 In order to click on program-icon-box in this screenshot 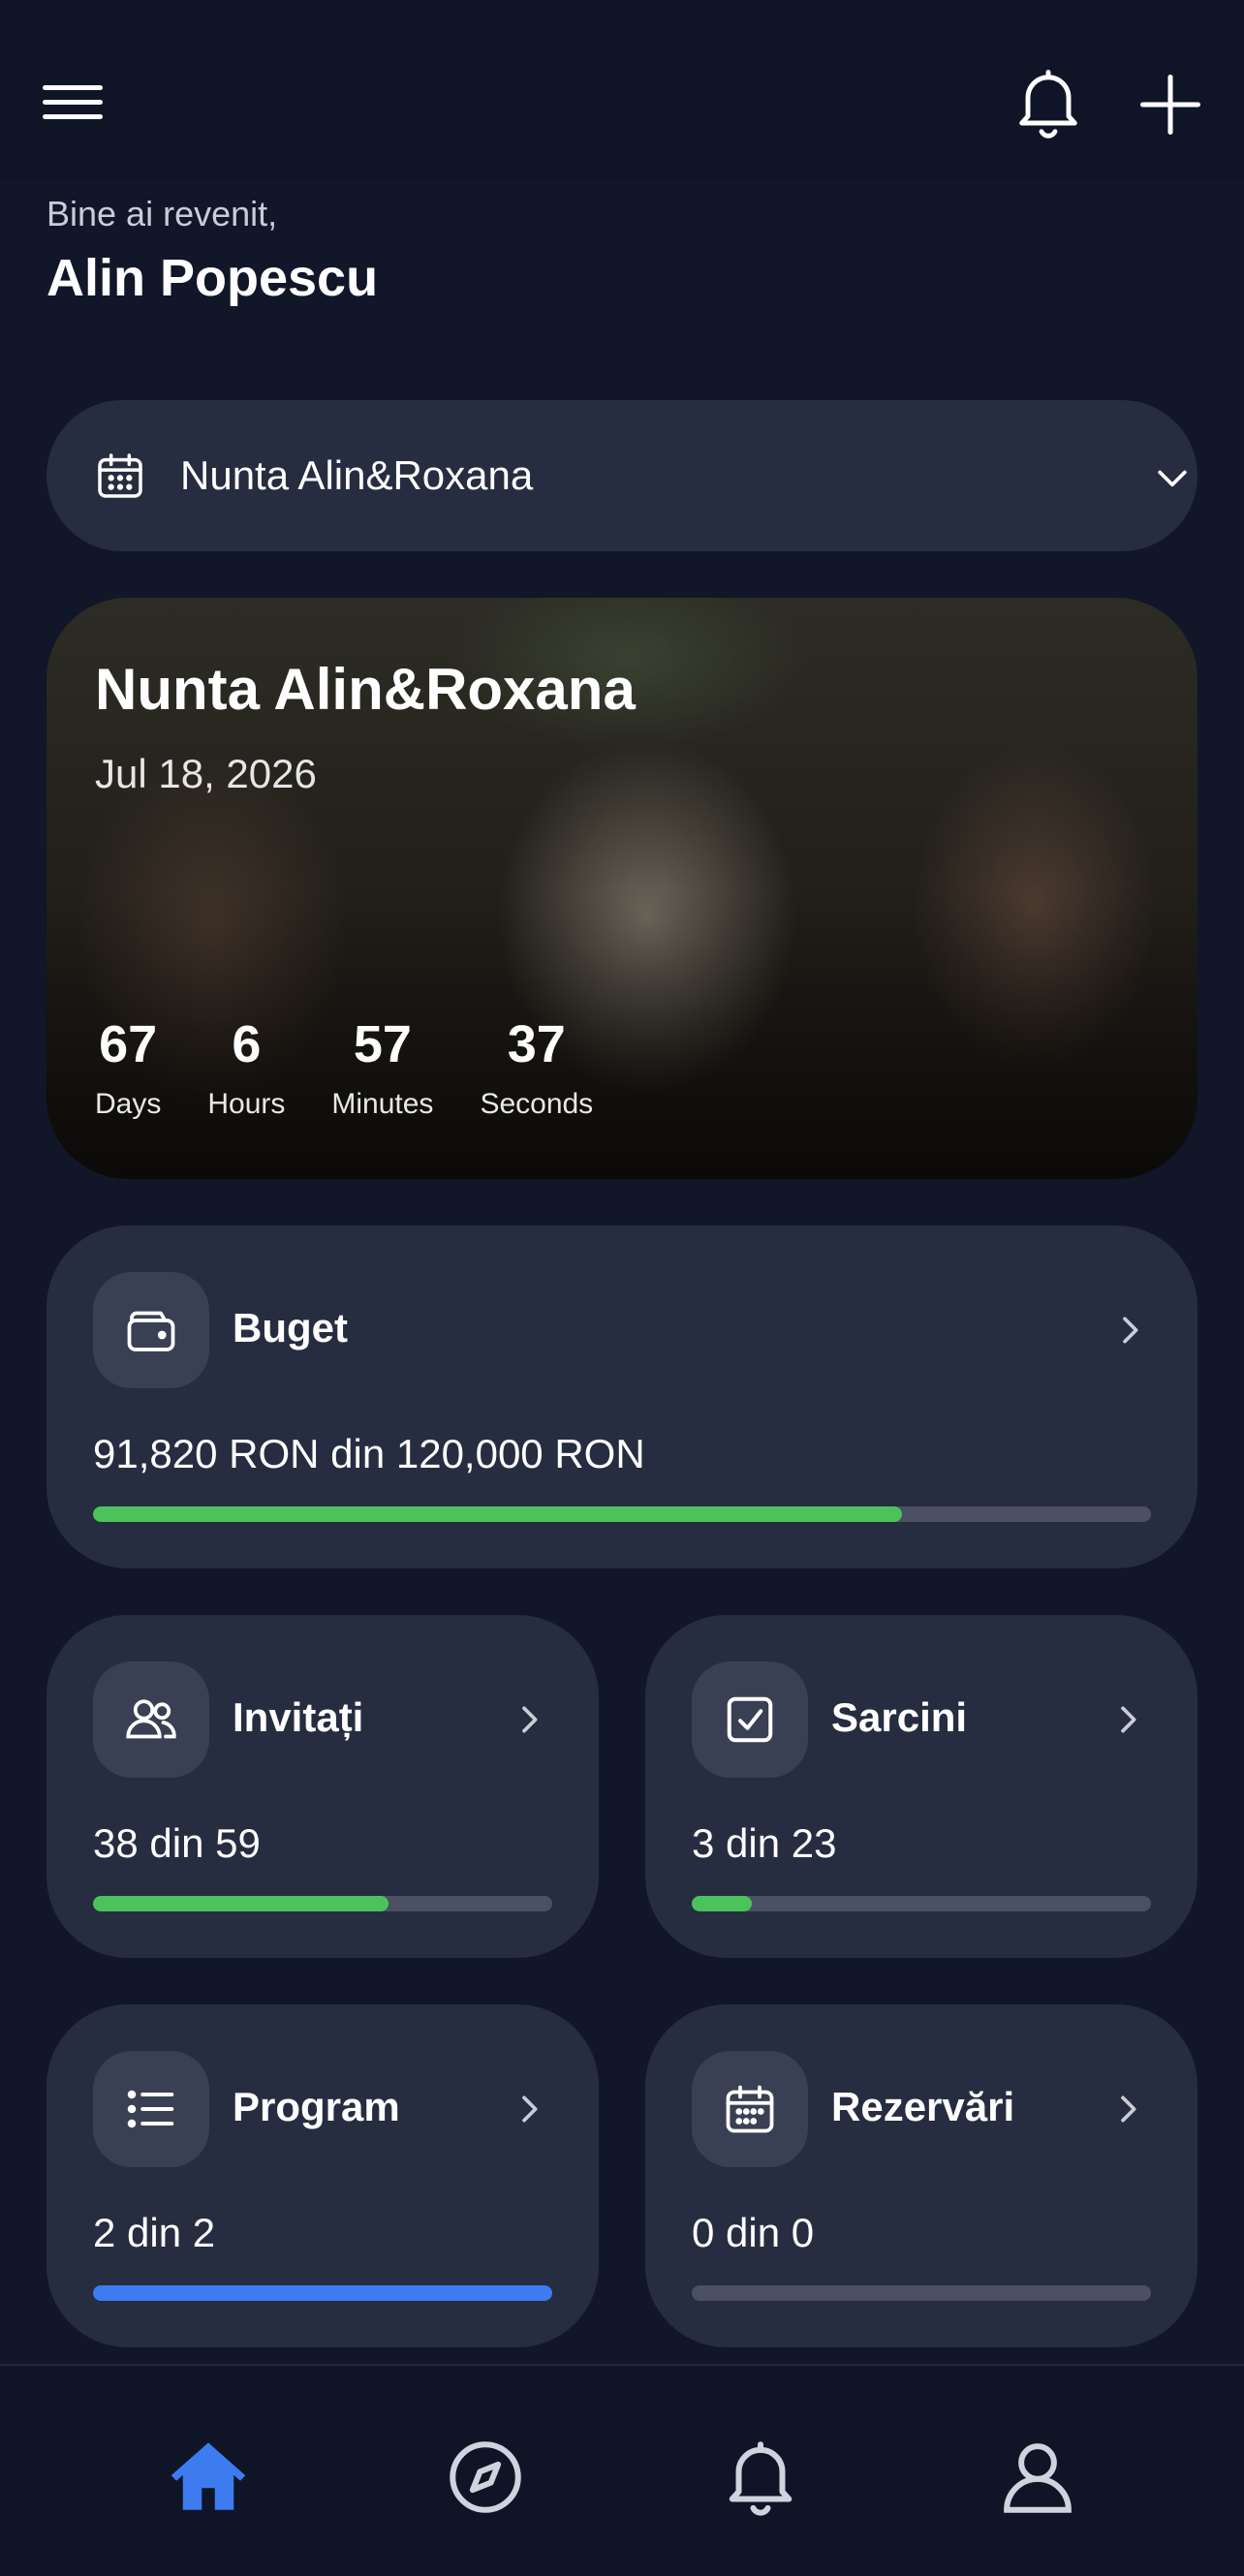, I will do `click(151, 2109)`.